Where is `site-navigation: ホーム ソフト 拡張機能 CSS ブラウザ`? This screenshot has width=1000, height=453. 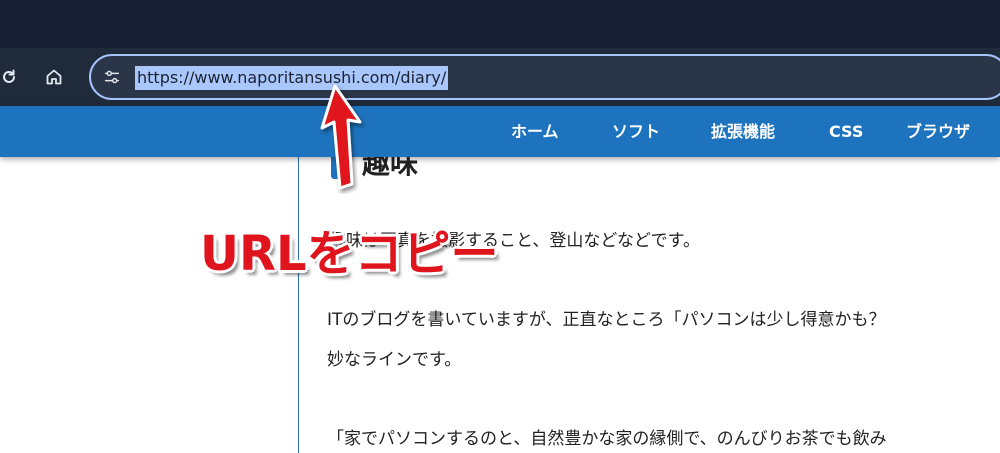
site-navigation: ホーム ソフト 拡張機能 CSS ブラウザ is located at coordinates (500, 131).